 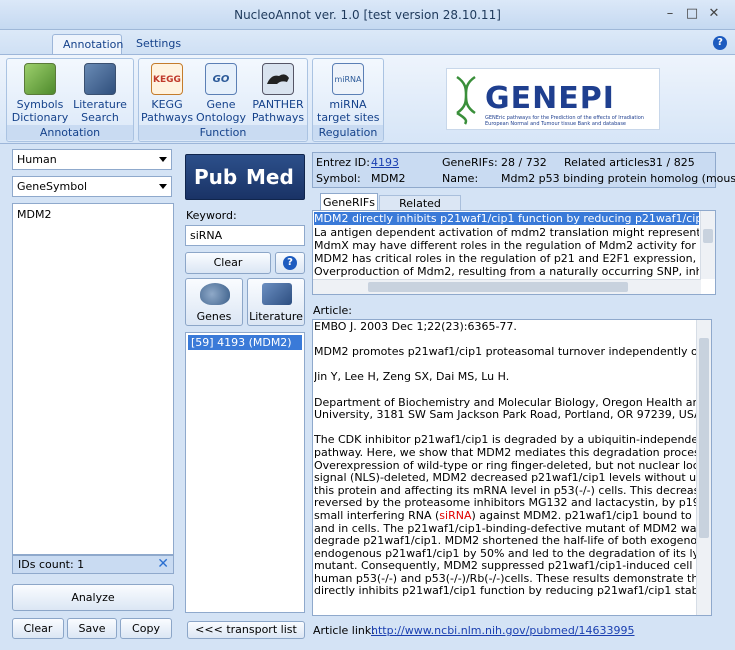 I want to click on keyword-highlight: siRNA, so click(x=455, y=515).